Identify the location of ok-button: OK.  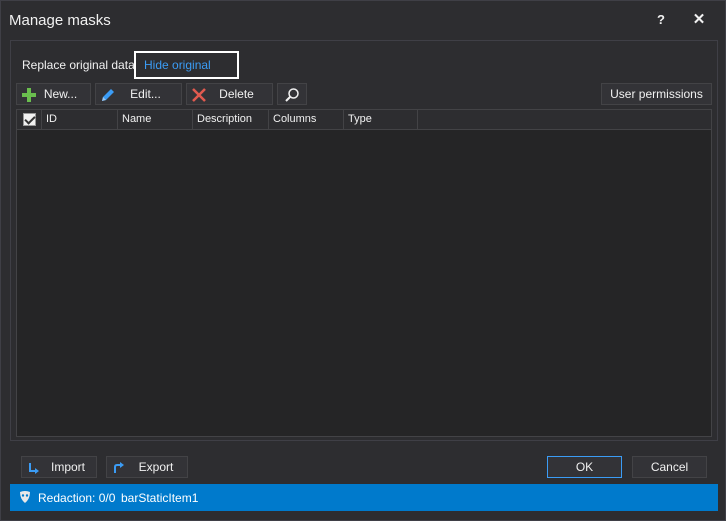
(584, 467).